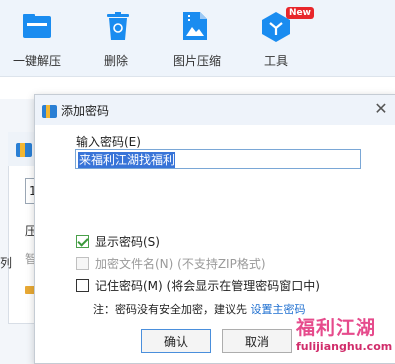  Describe the element at coordinates (180, 264) in the screenshot. I see `encrypt-filenames-label: 加密文件名(N) (不支持ZIP格式)` at that location.